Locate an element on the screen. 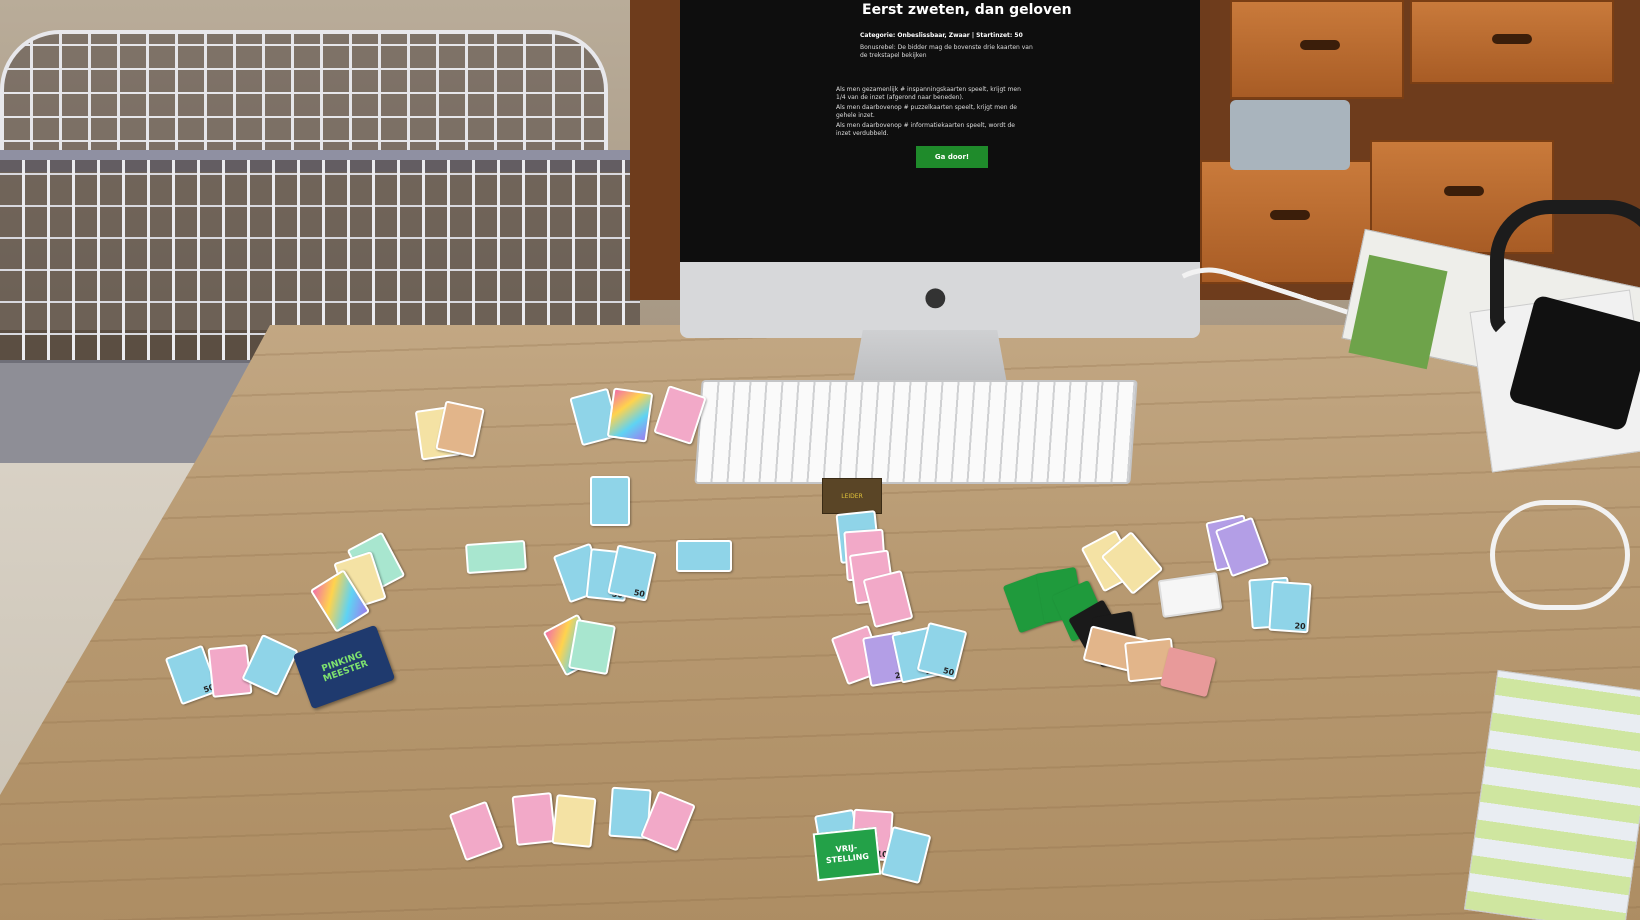 This screenshot has width=1640, height=920. drawer-bottom-left is located at coordinates (1287, 222).